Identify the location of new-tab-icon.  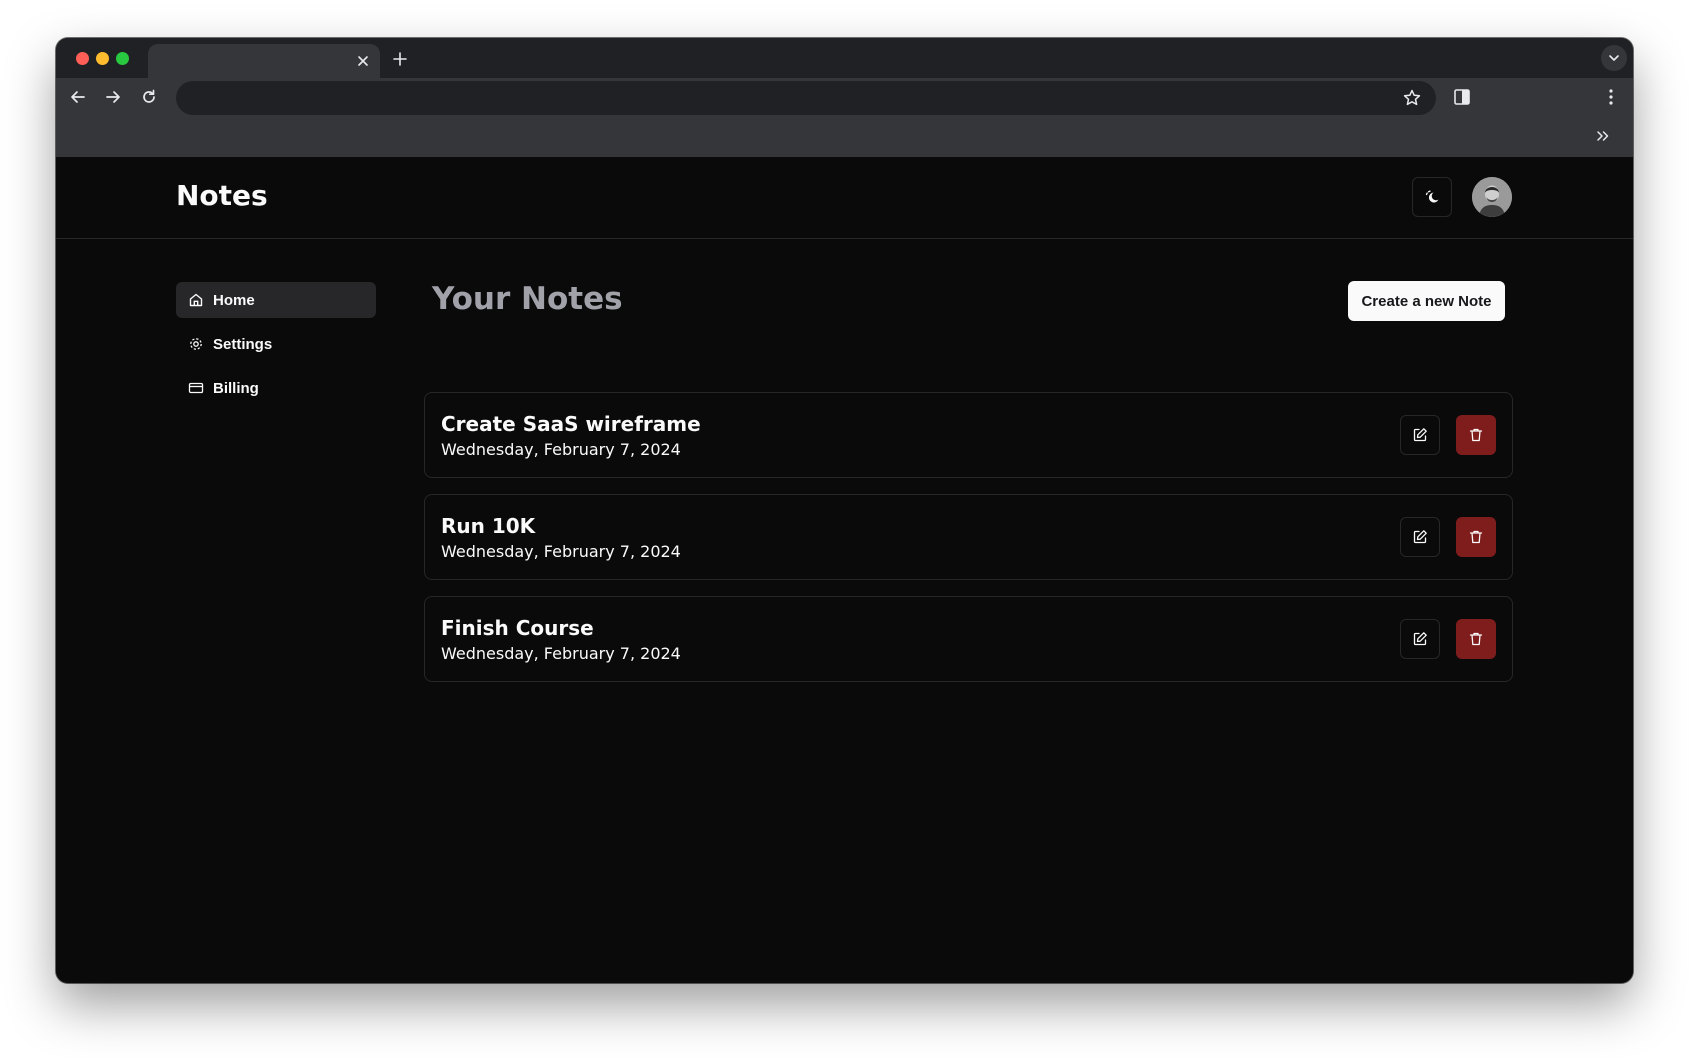
(400, 59).